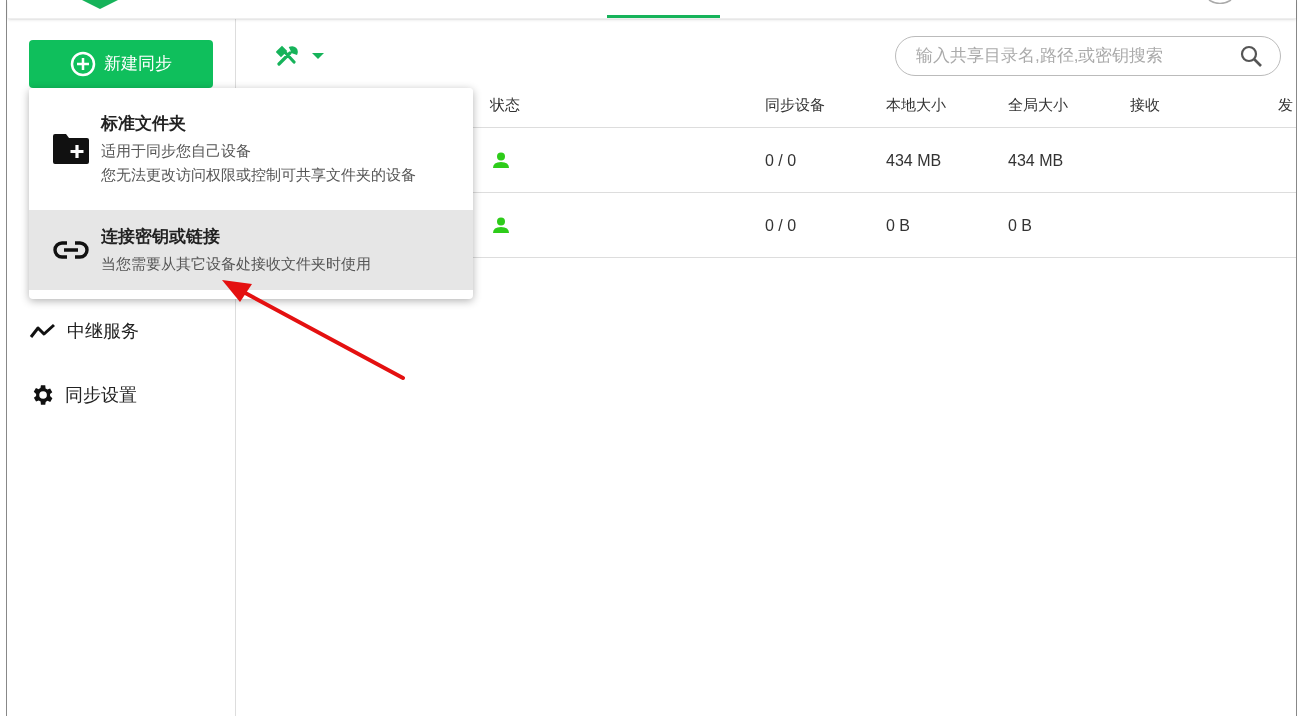  What do you see at coordinates (144, 124) in the screenshot?
I see `menu-item-title: 标准文件夹` at bounding box center [144, 124].